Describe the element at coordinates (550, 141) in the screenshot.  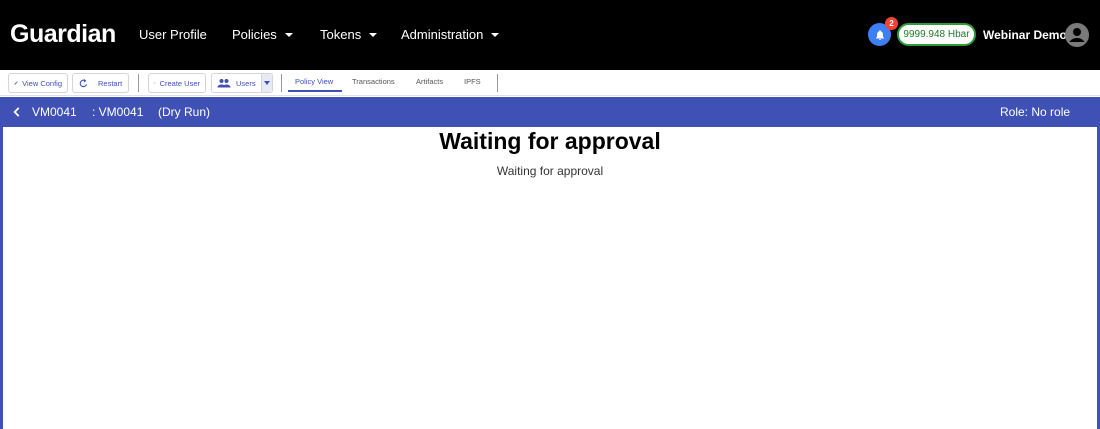
I see `page-title: Waiting for approval` at that location.